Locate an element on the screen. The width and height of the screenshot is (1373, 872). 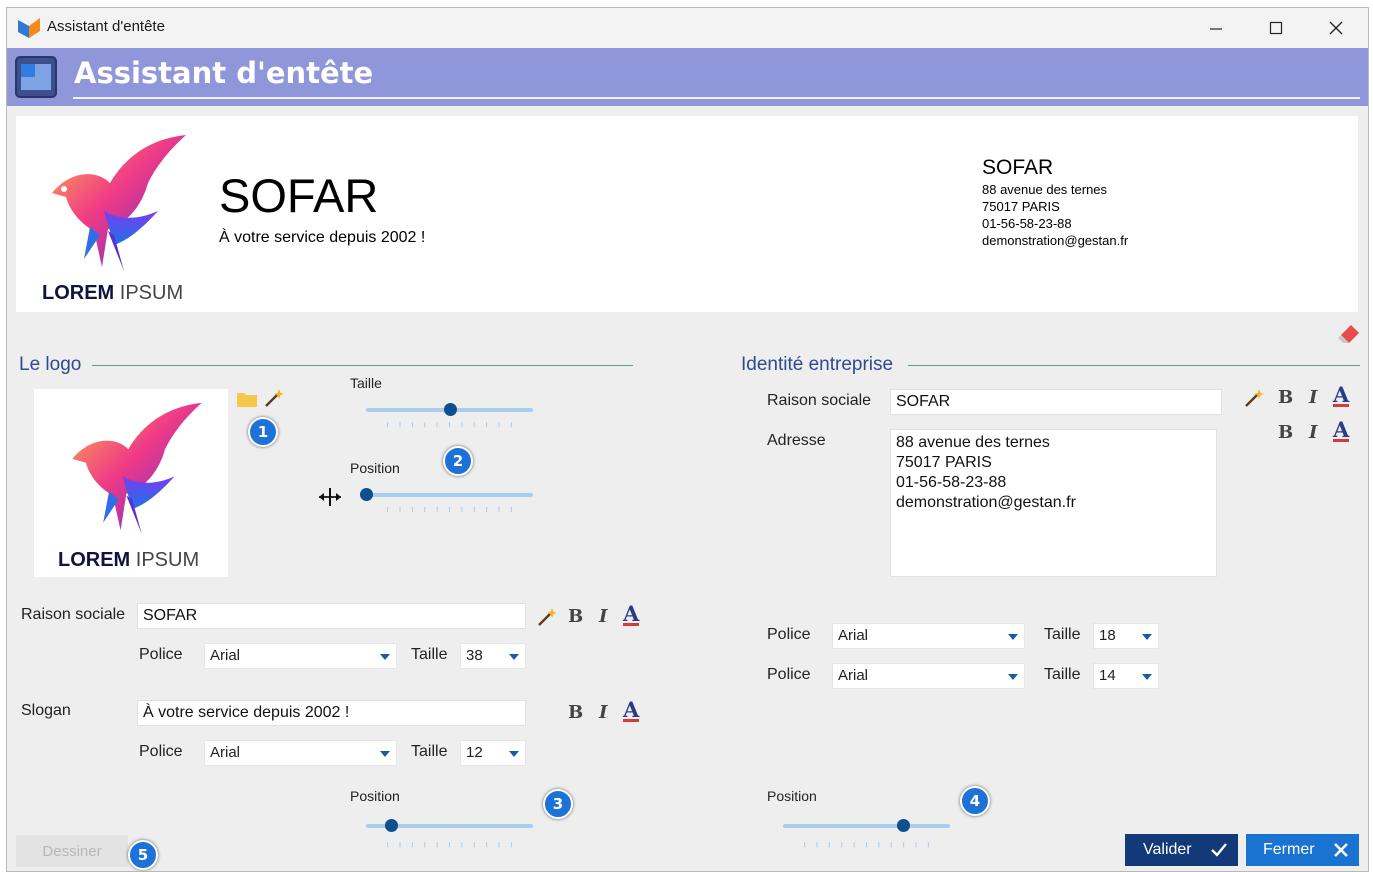
taille-select-value: 38 is located at coordinates (474, 655).